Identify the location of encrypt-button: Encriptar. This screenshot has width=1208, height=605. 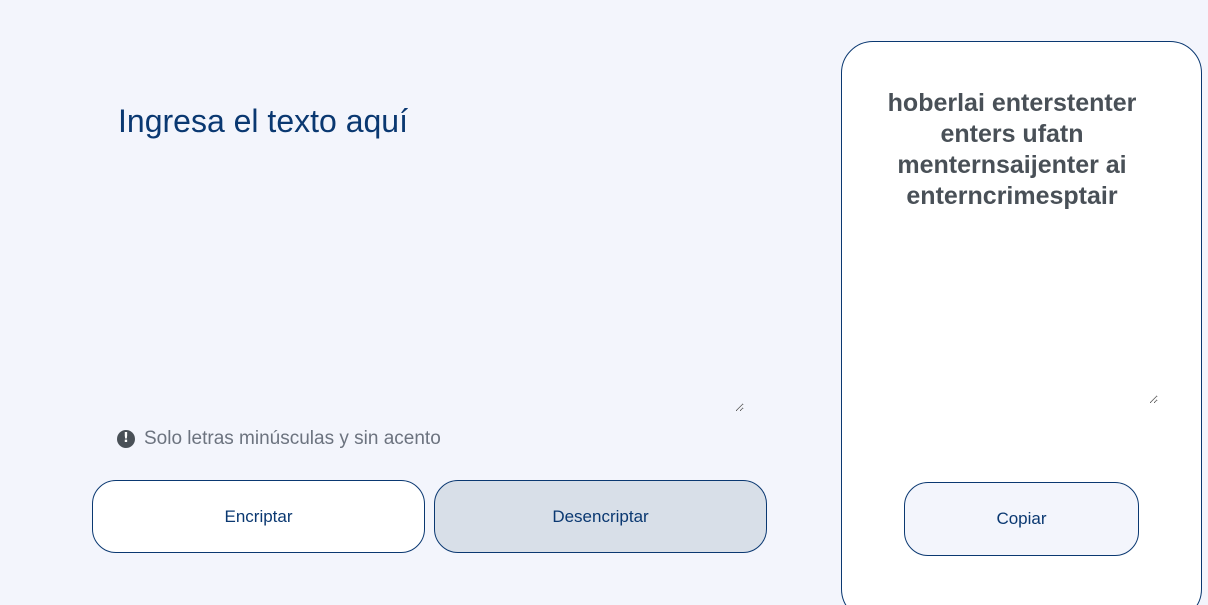
(258, 516).